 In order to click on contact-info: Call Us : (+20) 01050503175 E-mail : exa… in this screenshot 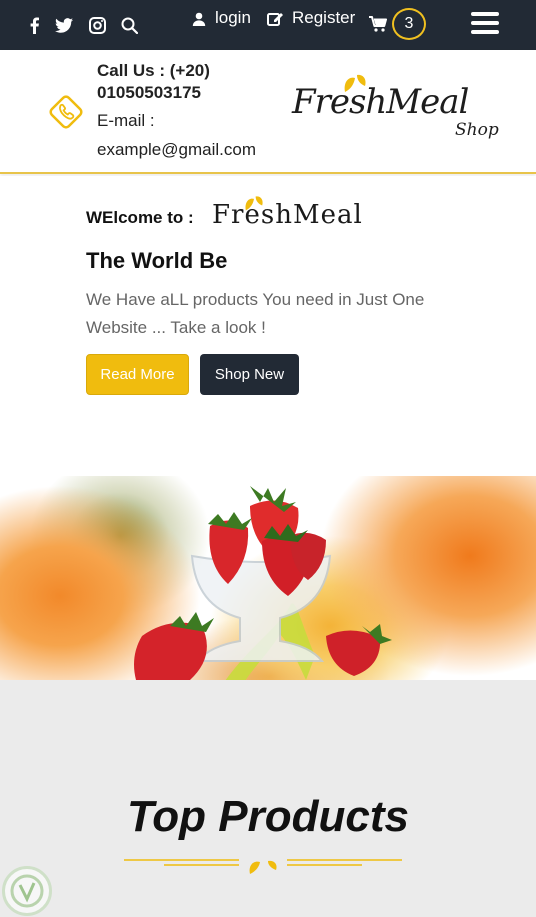, I will do `click(192, 112)`.